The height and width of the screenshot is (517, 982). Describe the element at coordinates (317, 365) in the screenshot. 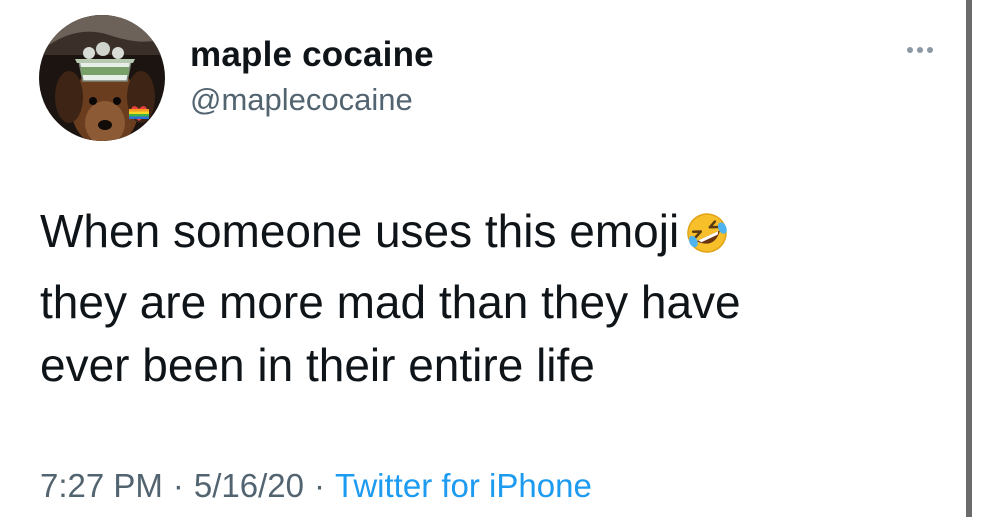

I see `tweet-line: ever been in their entire life` at that location.